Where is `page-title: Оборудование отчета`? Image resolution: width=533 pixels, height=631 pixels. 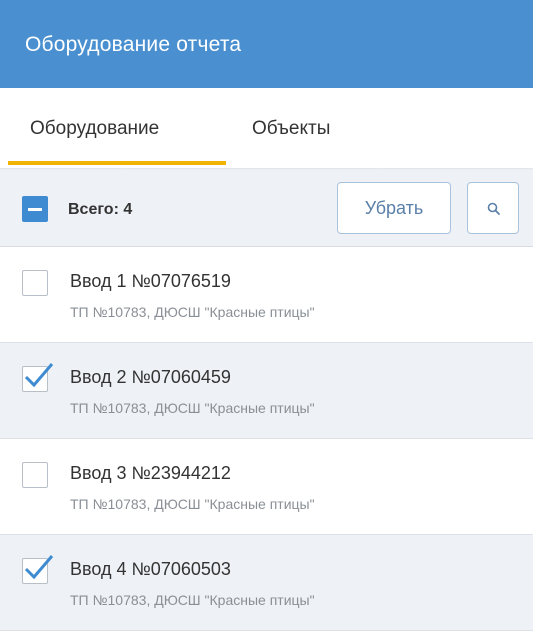
page-title: Оборудование отчета is located at coordinates (133, 44).